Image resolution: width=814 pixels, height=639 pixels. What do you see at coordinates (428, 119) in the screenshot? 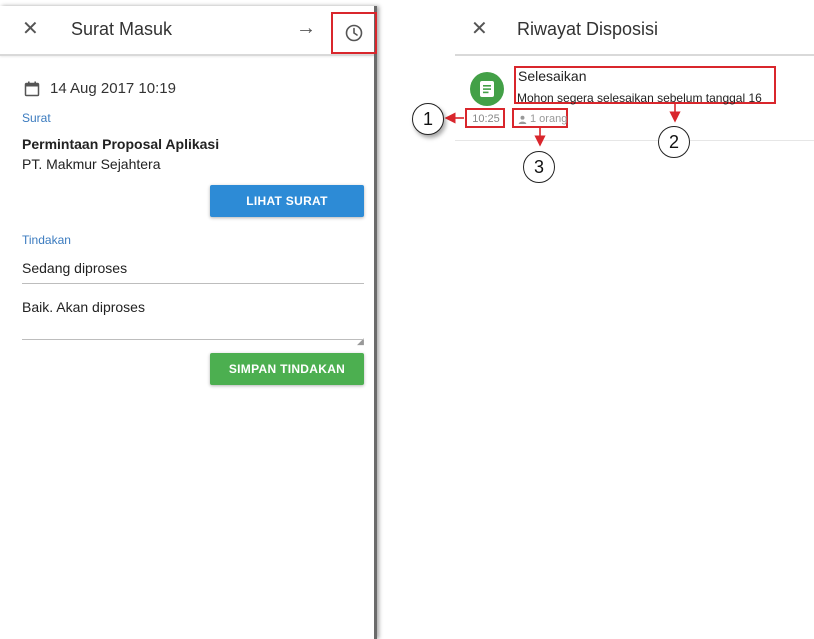
I see `callout-1: 1` at bounding box center [428, 119].